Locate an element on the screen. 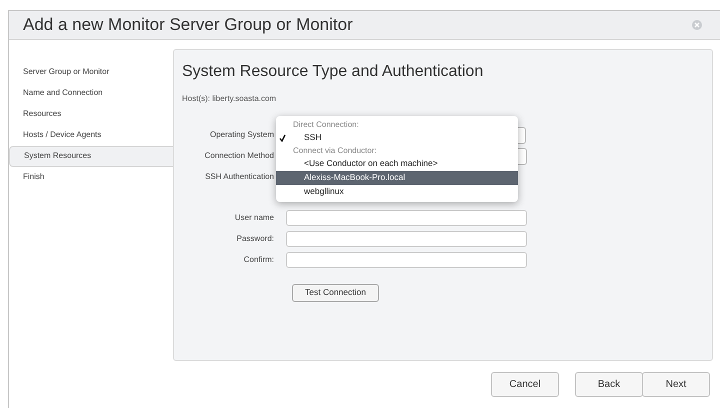 This screenshot has width=720, height=408. menu-item: Alexiss-MacBook-Pro.local is located at coordinates (397, 177).